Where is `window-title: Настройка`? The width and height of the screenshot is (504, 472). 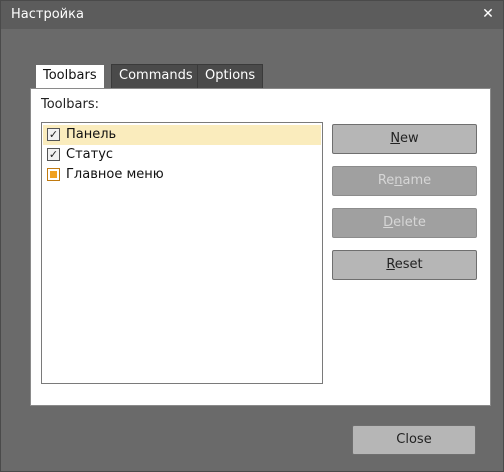 window-title: Настройка is located at coordinates (47, 14).